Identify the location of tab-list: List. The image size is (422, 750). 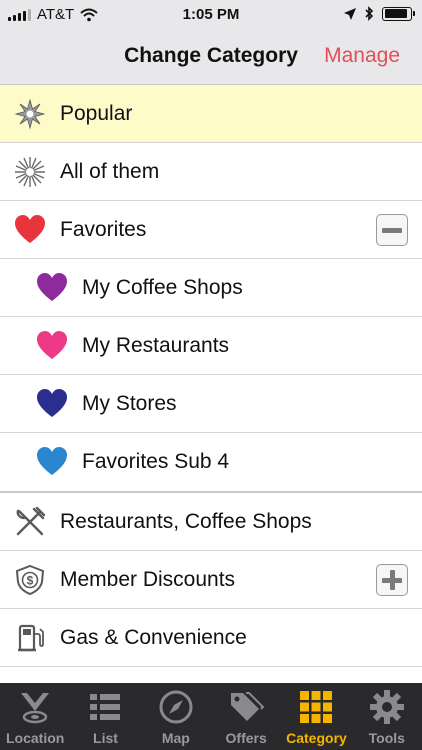
(105, 716).